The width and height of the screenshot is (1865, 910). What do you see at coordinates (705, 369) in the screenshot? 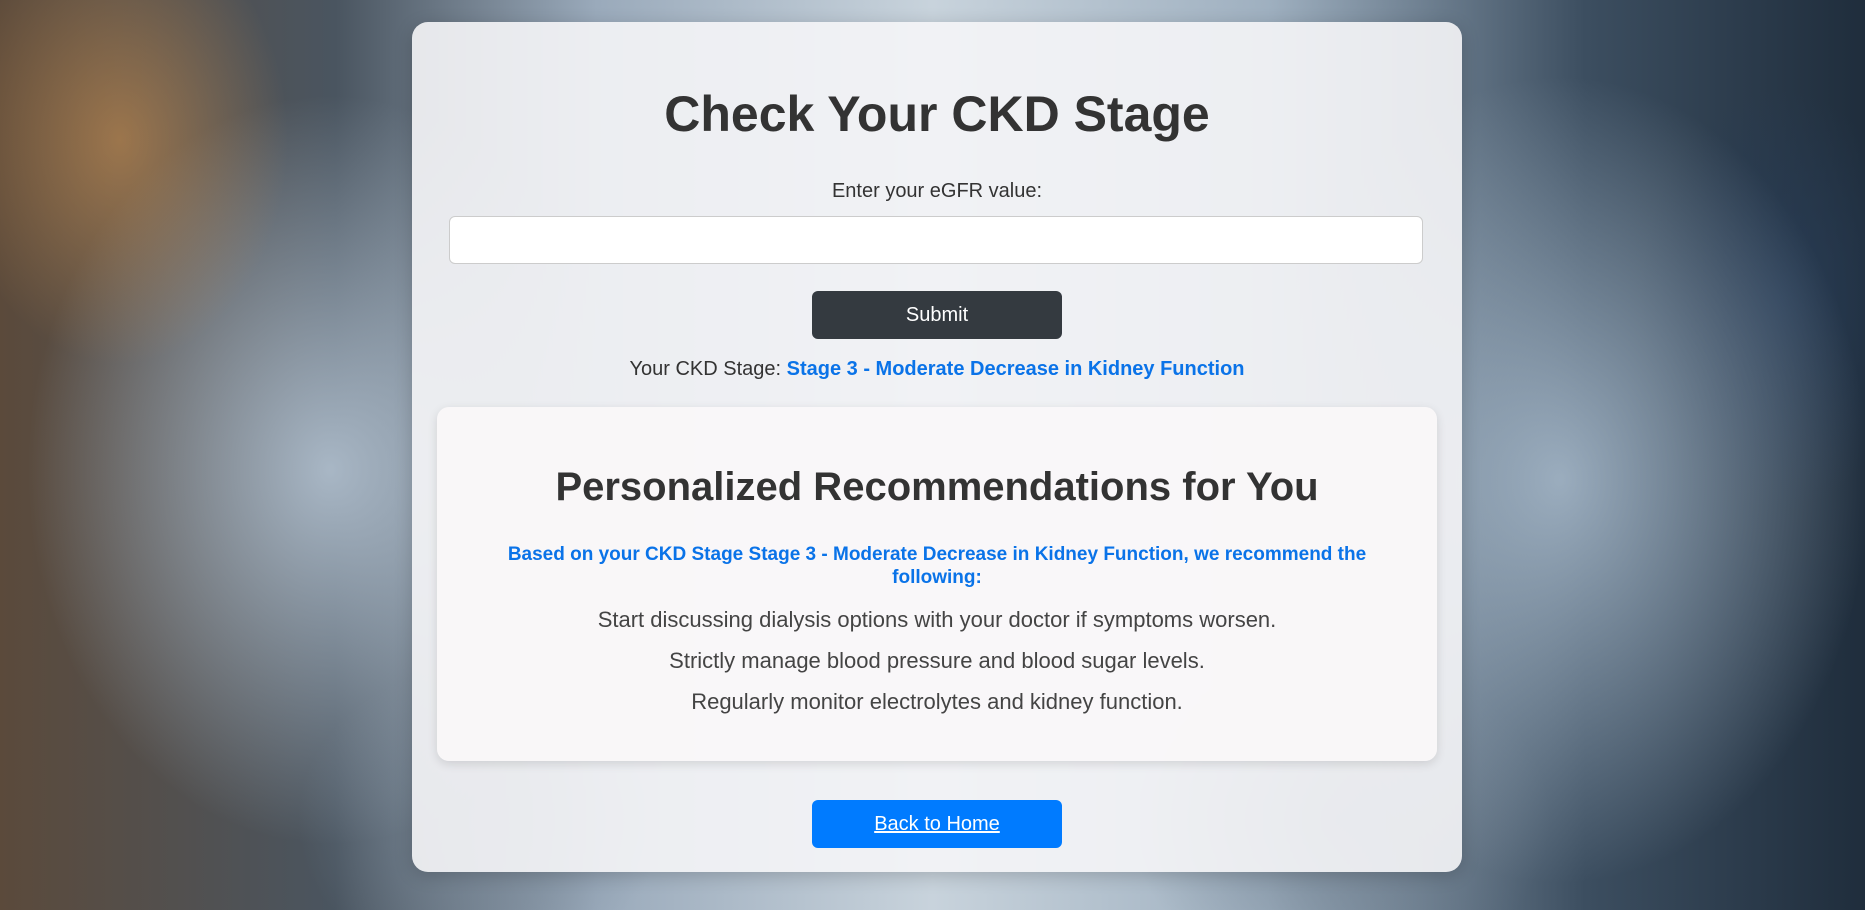
I see `ckd-stage-prefix: Your CKD Stage:` at bounding box center [705, 369].